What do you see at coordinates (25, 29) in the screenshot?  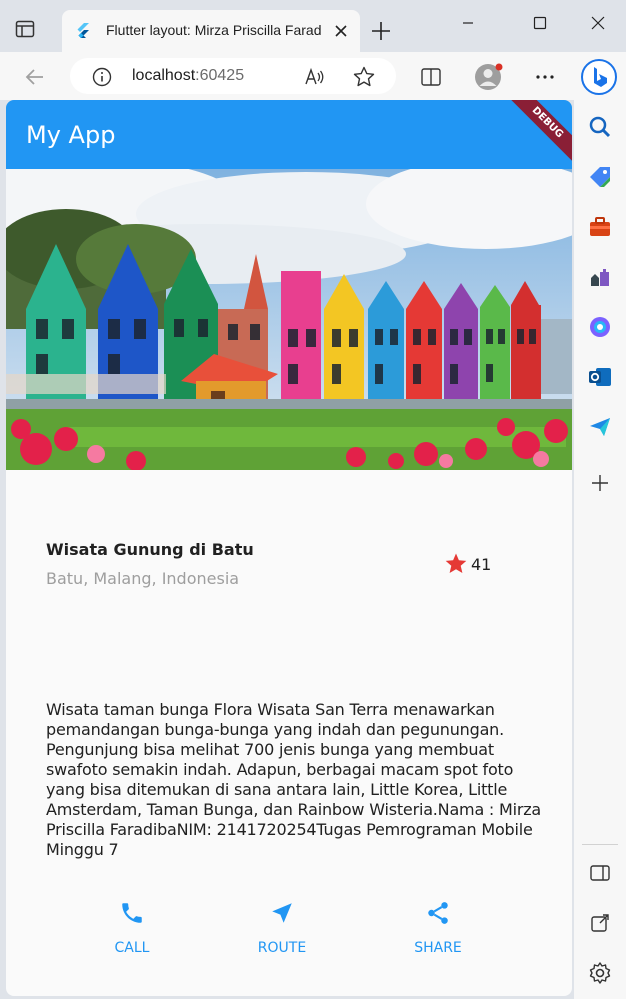 I see `tab-actions-icon` at bounding box center [25, 29].